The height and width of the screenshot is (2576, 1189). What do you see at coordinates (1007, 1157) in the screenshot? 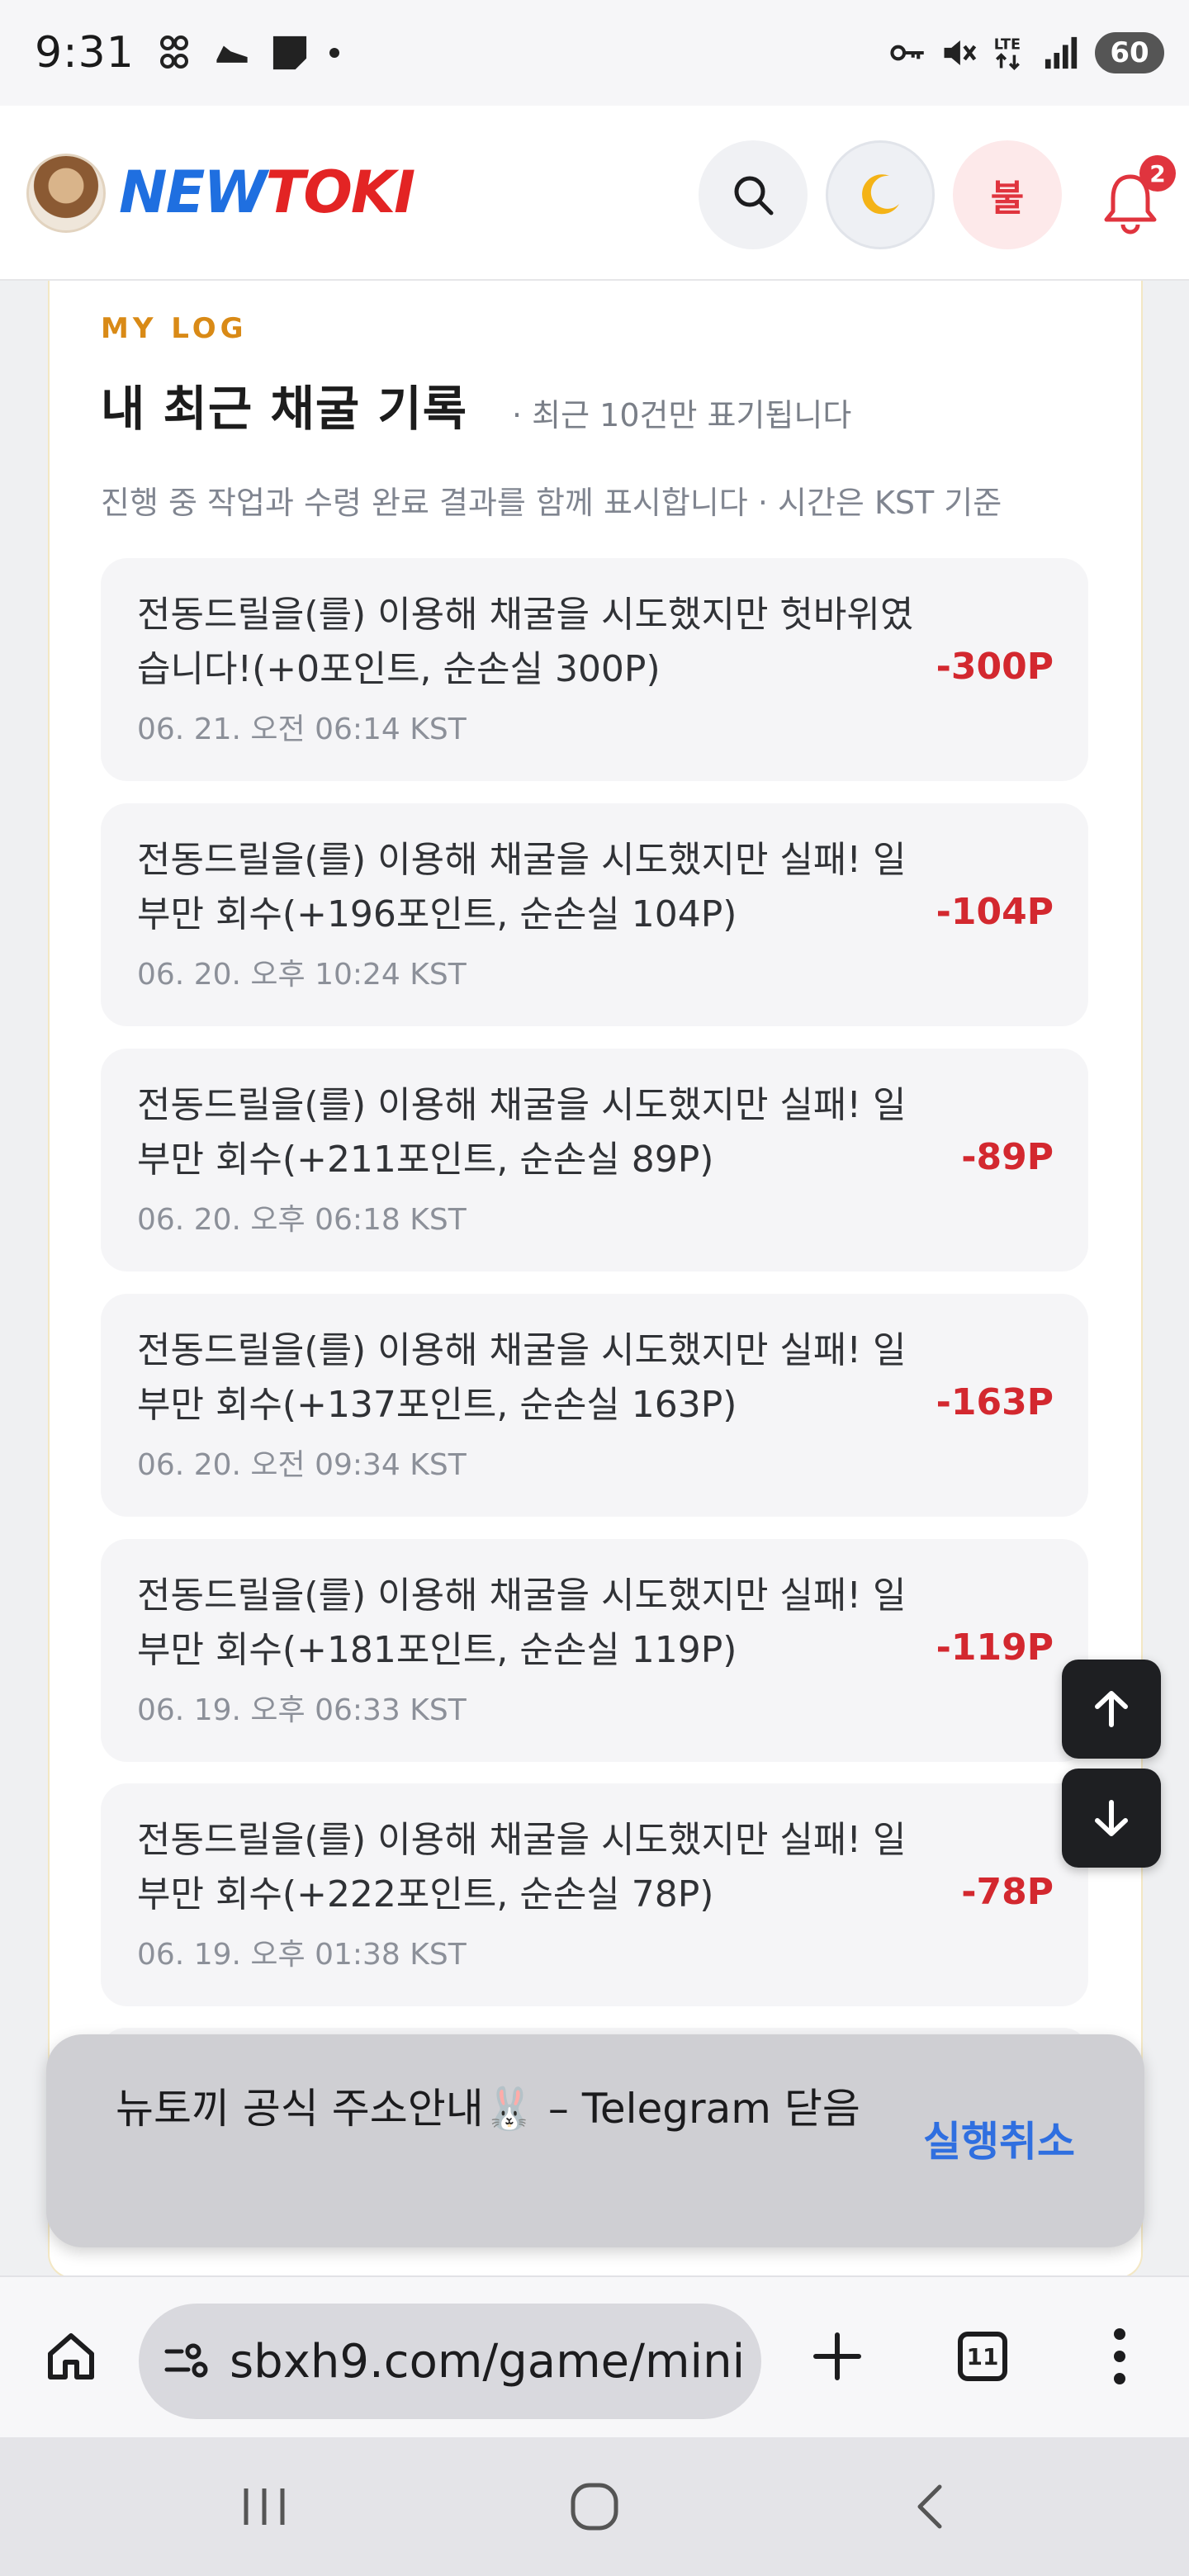
I see `log-amount: -89P` at bounding box center [1007, 1157].